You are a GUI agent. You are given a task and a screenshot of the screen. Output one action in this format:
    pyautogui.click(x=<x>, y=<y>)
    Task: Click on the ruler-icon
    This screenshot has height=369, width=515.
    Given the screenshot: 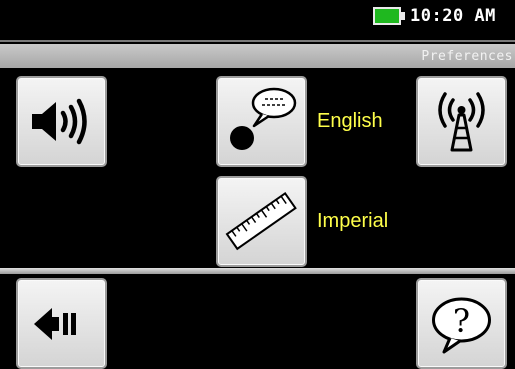 What is the action you would take?
    pyautogui.click(x=261, y=221)
    